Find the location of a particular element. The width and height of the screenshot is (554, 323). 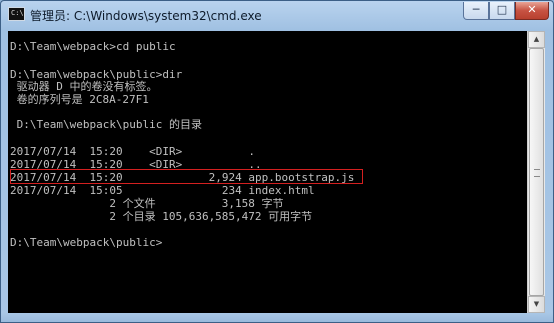

maximize-button: □ is located at coordinates (502, 11).